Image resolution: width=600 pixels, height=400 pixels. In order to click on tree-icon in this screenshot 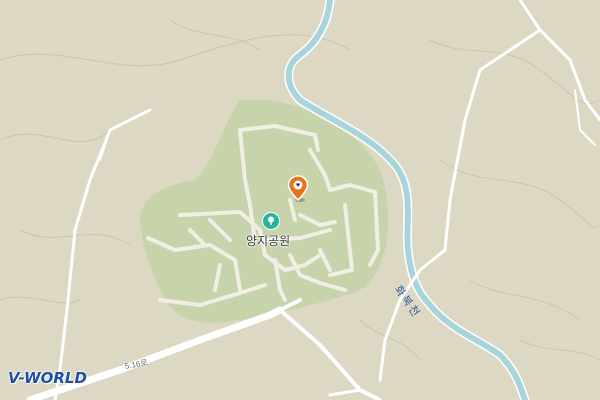, I will do `click(271, 221)`.